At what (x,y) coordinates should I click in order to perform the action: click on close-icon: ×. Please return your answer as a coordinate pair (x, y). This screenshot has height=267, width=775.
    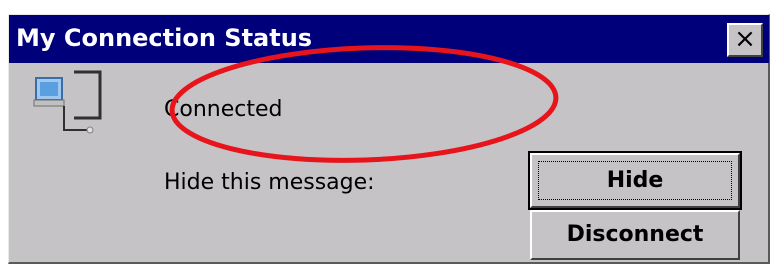
    Looking at the image, I should click on (745, 39).